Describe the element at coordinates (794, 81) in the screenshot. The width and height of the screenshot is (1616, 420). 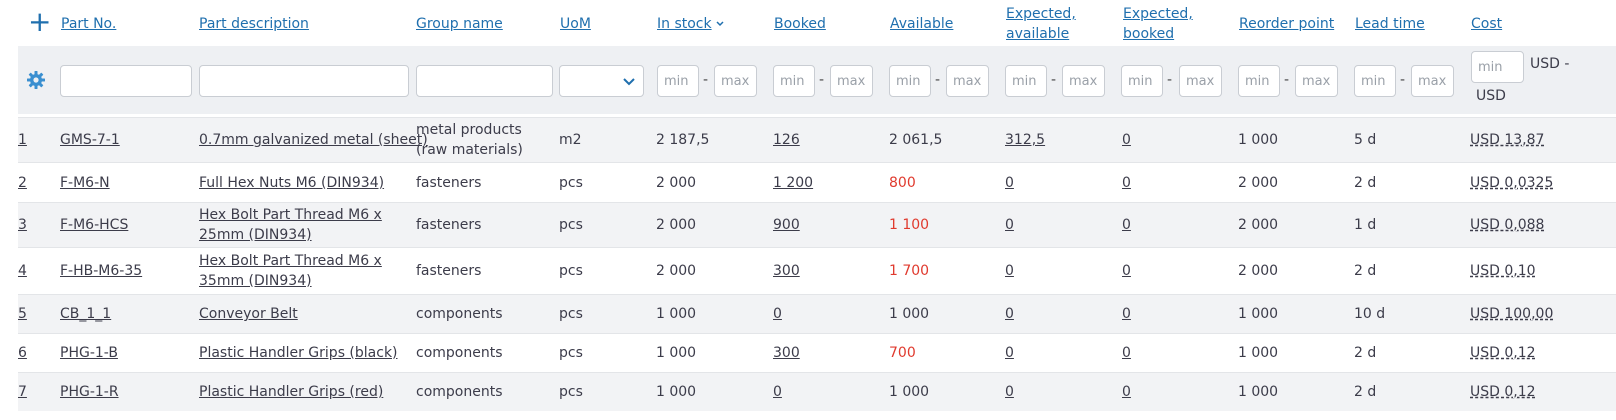
I see `filter-booked-min` at that location.